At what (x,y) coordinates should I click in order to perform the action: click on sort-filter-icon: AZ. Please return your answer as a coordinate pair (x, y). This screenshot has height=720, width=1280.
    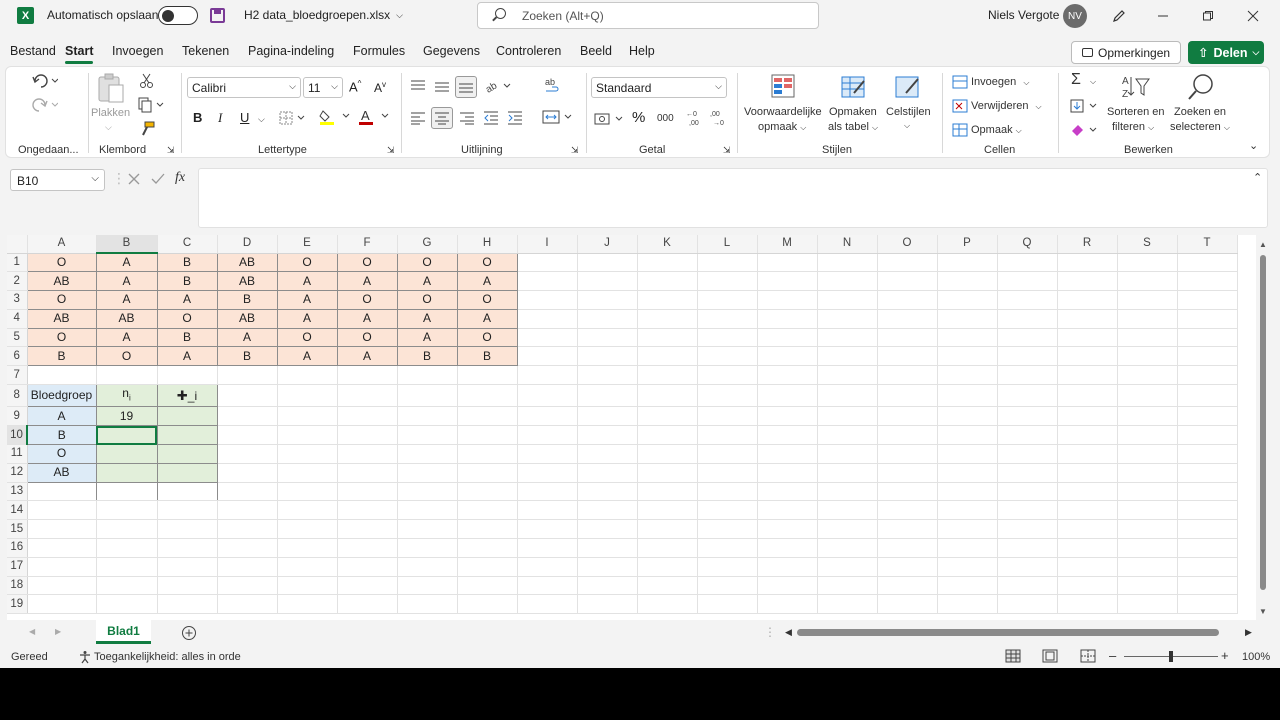
    Looking at the image, I should click on (1136, 88).